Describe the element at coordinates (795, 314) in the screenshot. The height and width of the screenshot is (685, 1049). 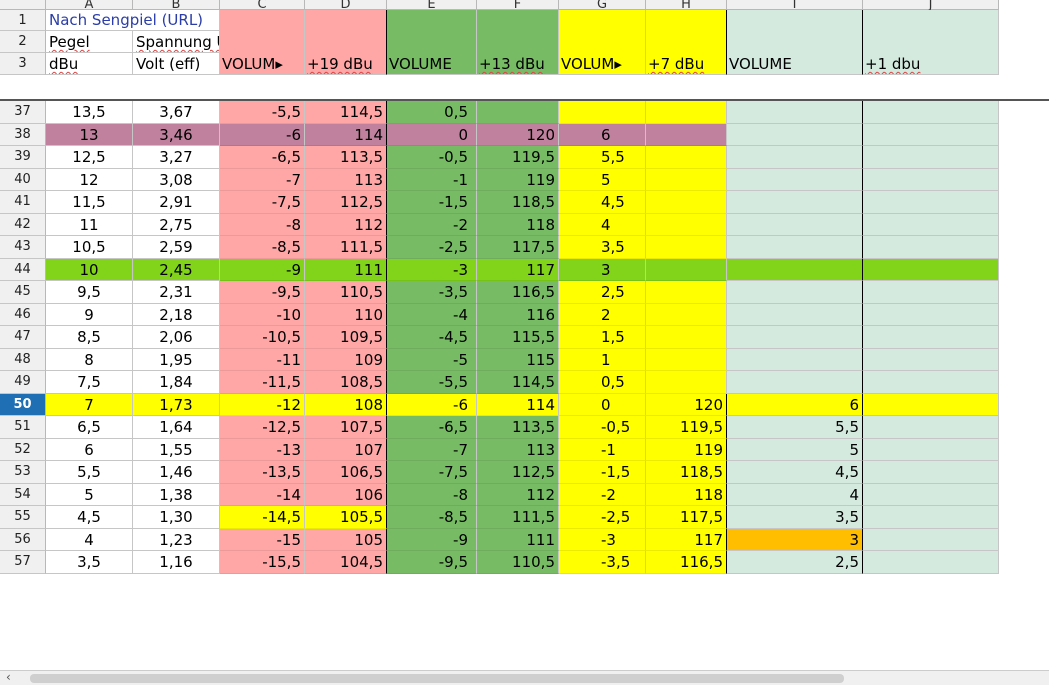
I see `cell-i46` at that location.